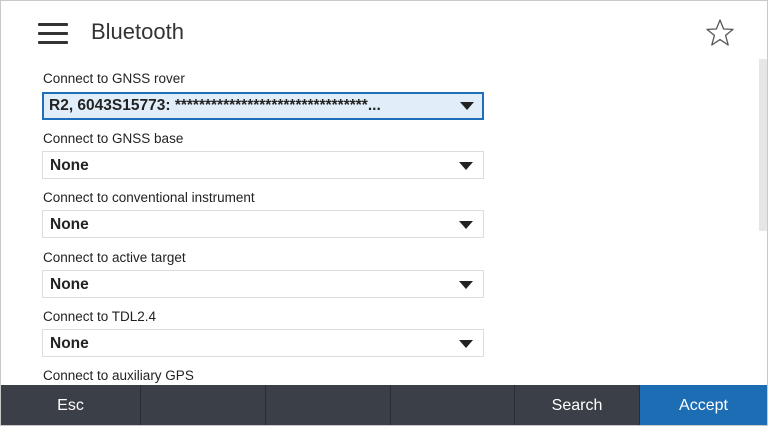  Describe the element at coordinates (577, 405) in the screenshot. I see `search-button: Search` at that location.